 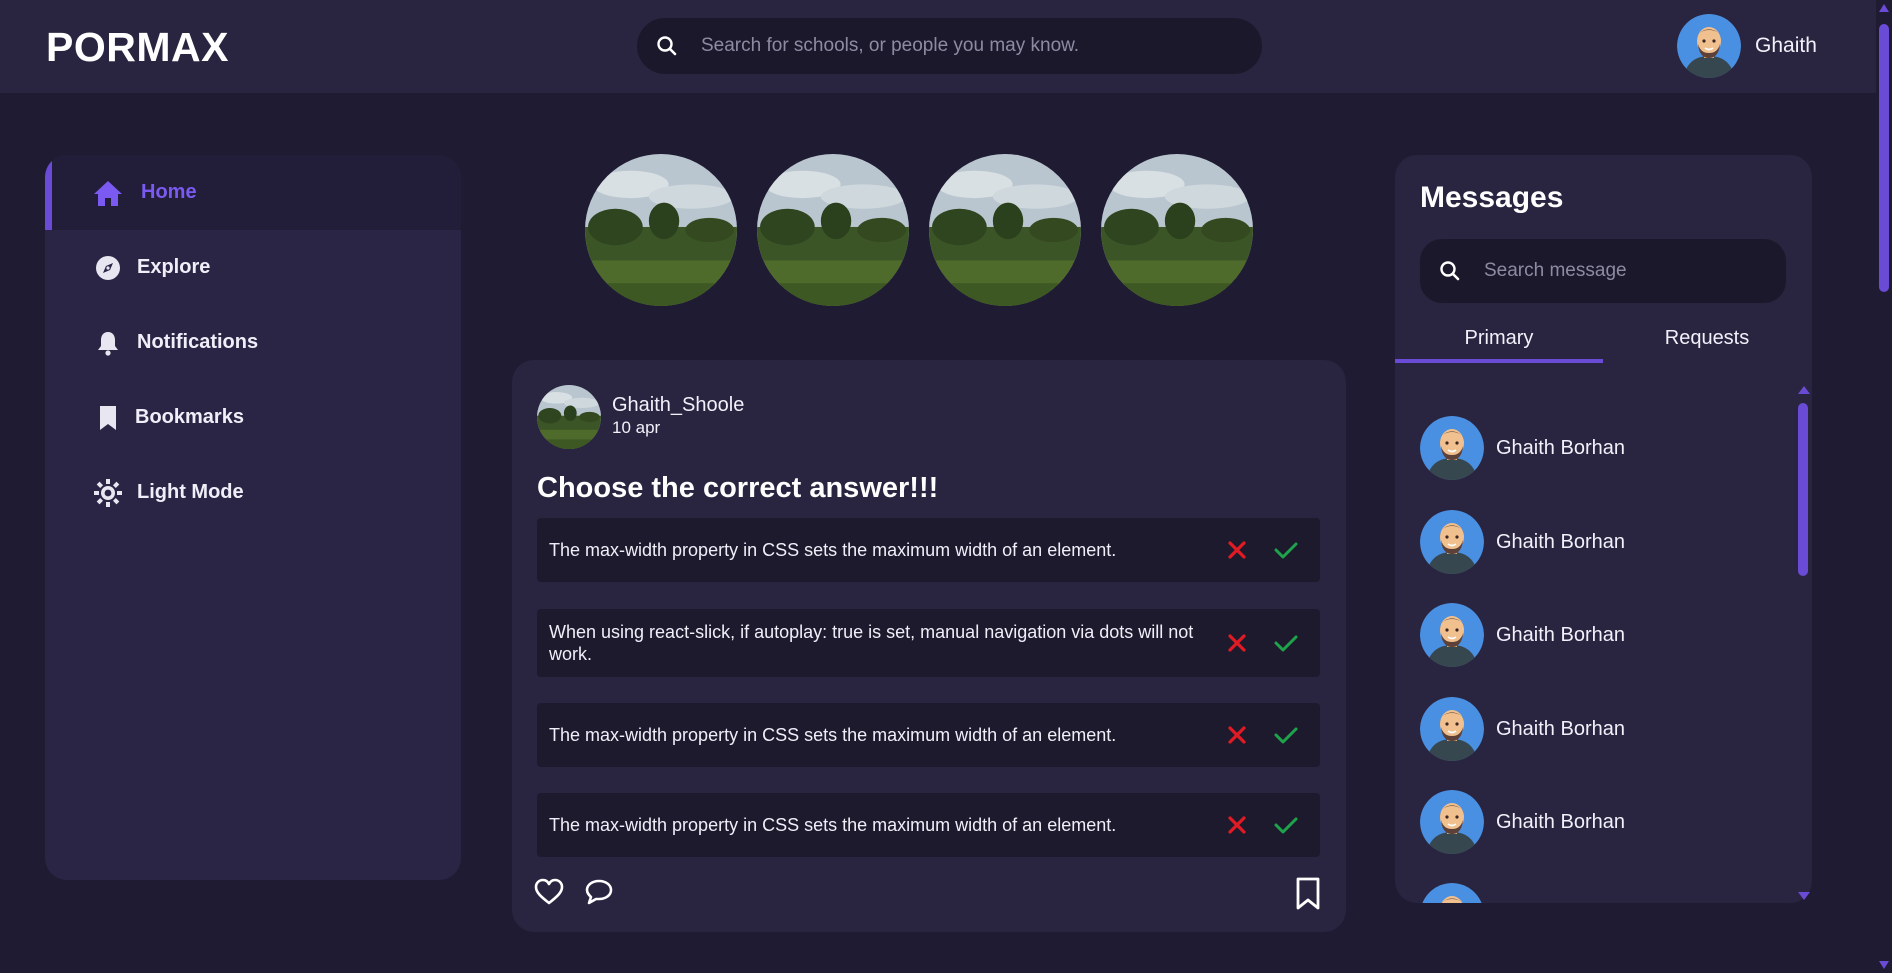 I want to click on post-author-name: Ghaith_Shoole, so click(x=678, y=405).